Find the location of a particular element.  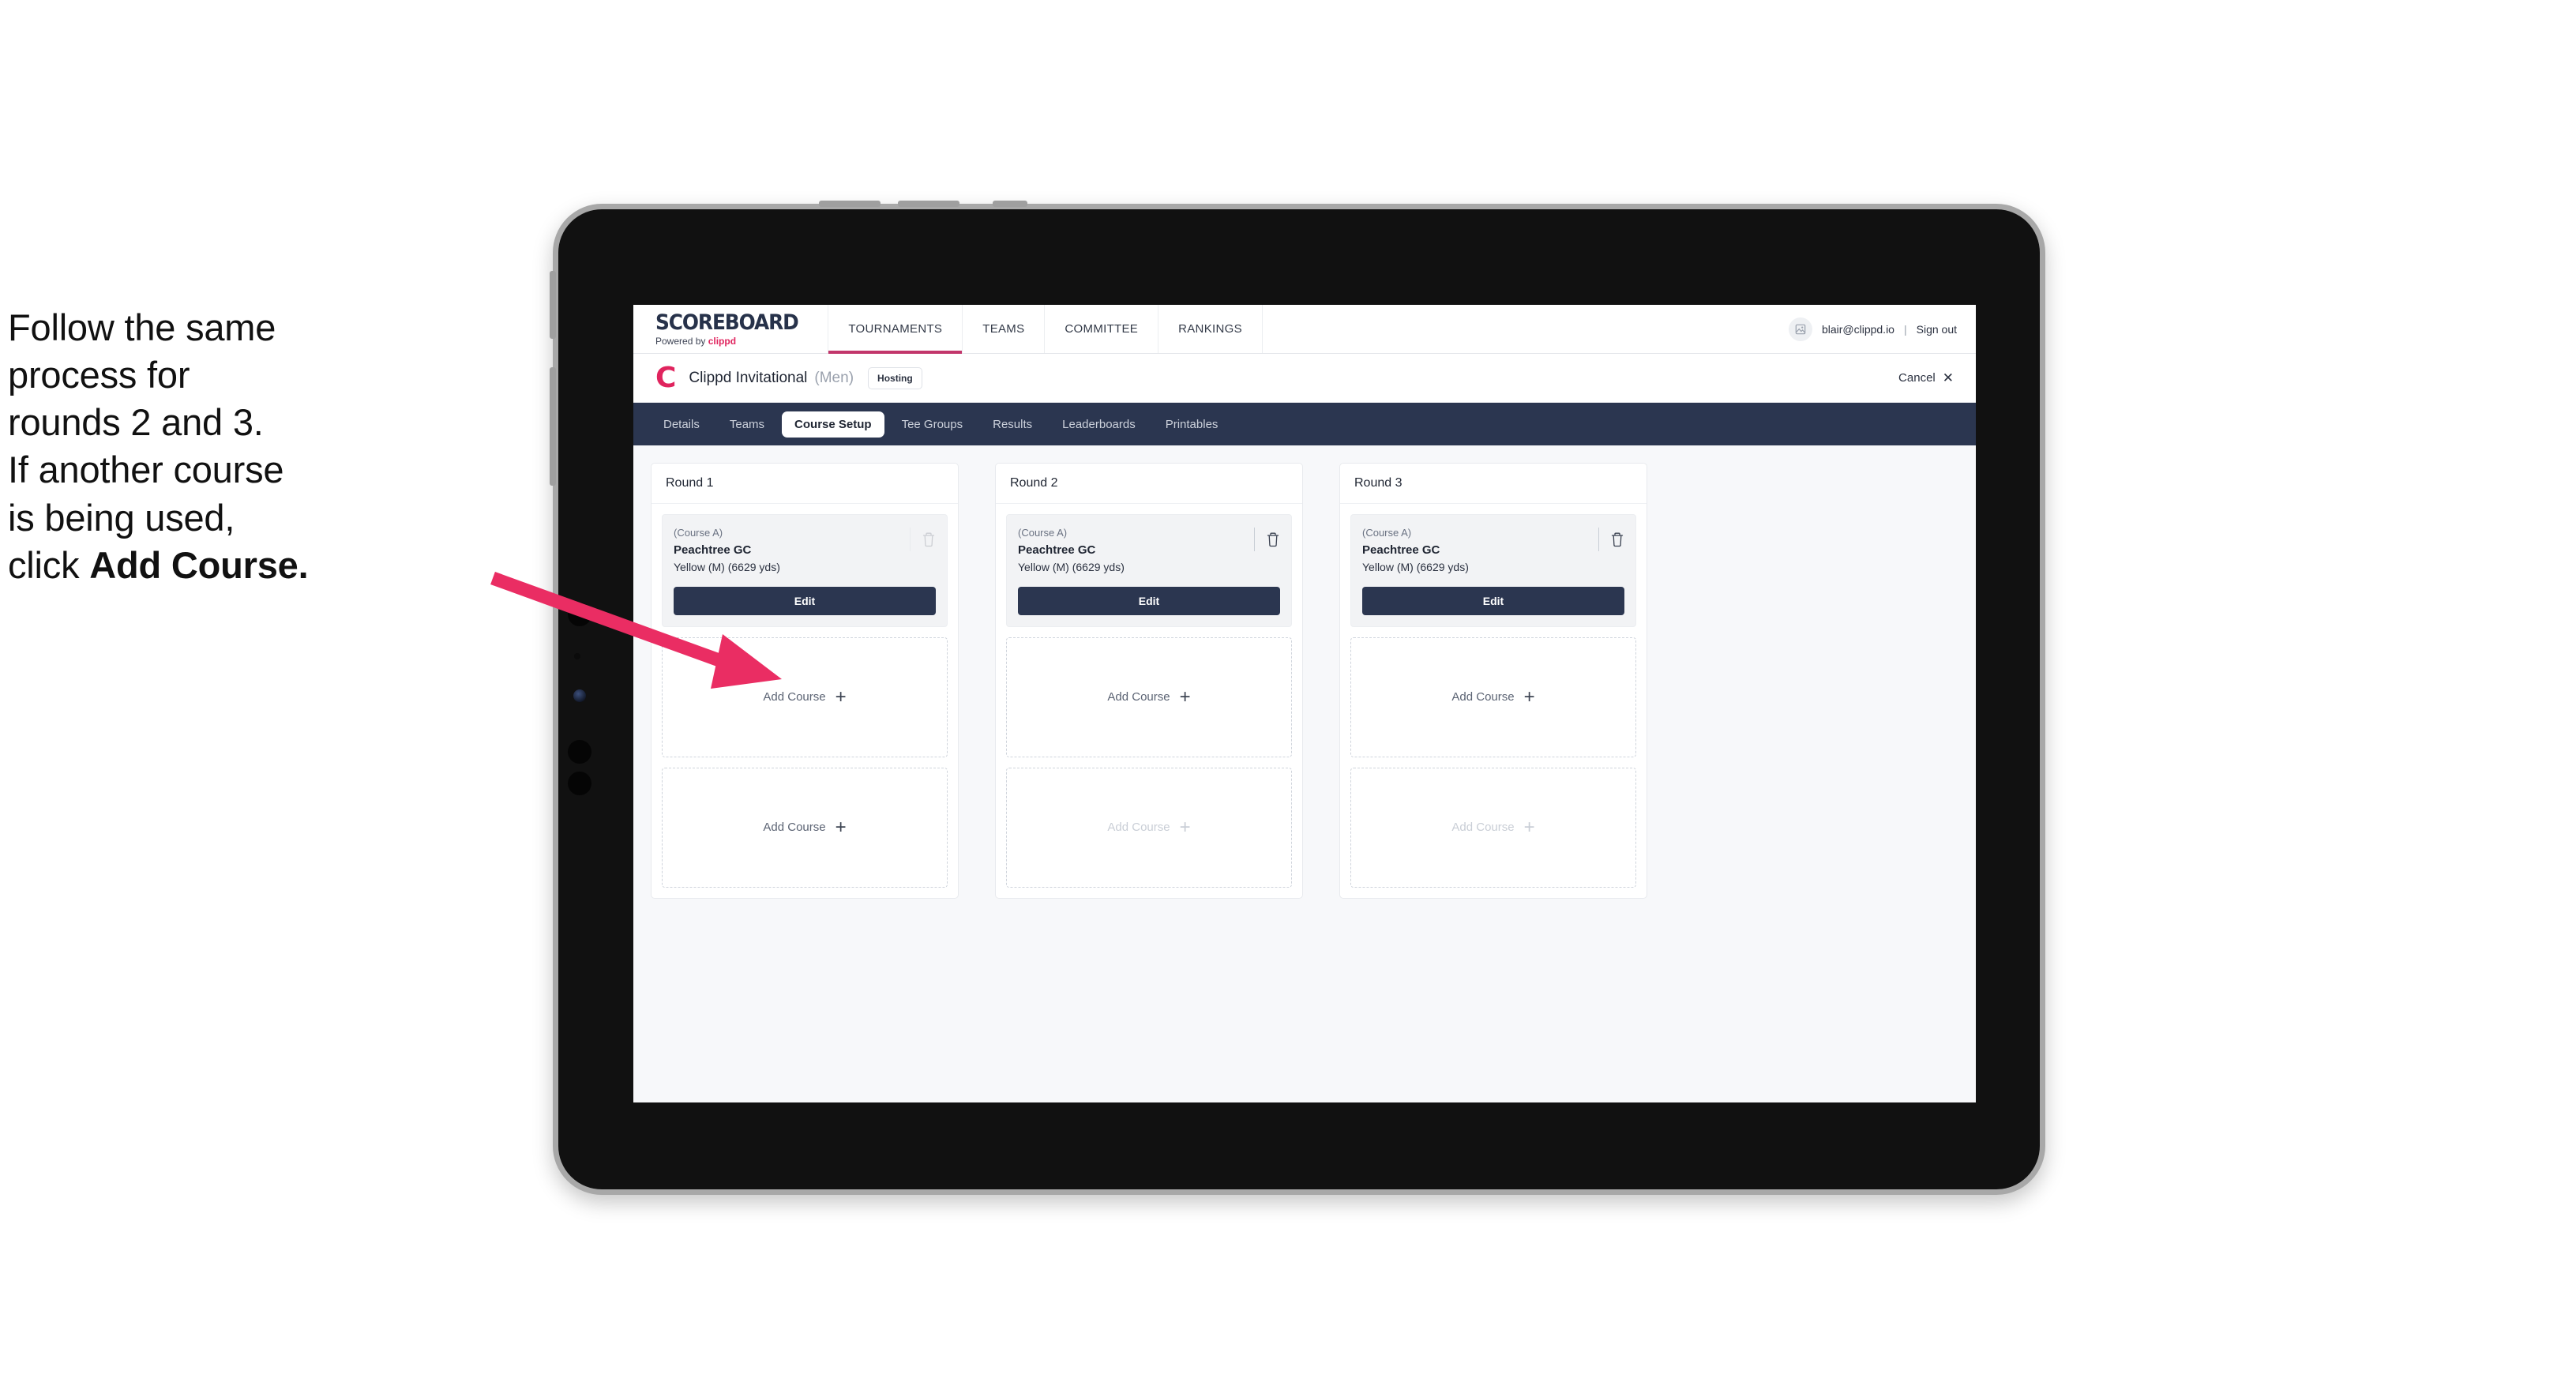

caption-line-6: click Add Course. is located at coordinates (260, 565).